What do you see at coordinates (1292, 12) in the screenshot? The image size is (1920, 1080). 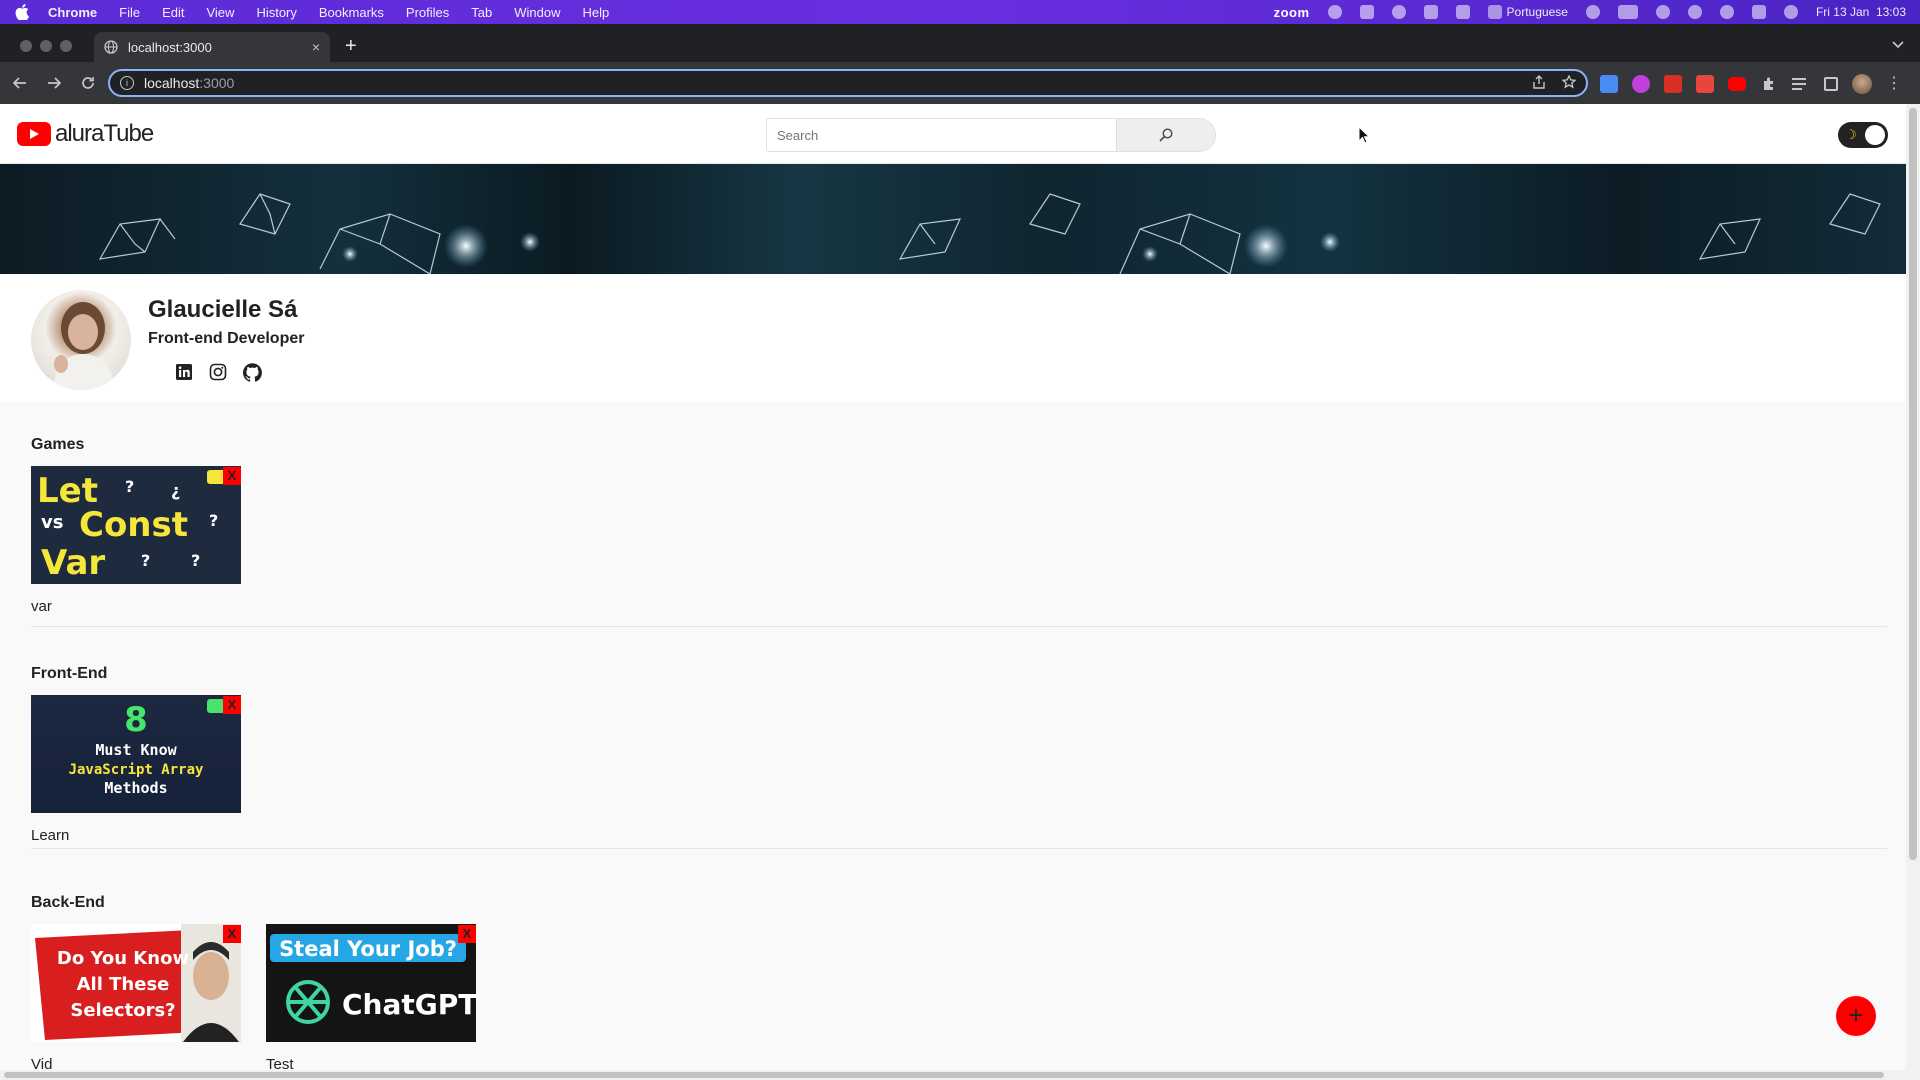 I see `zoom-status: zoom` at bounding box center [1292, 12].